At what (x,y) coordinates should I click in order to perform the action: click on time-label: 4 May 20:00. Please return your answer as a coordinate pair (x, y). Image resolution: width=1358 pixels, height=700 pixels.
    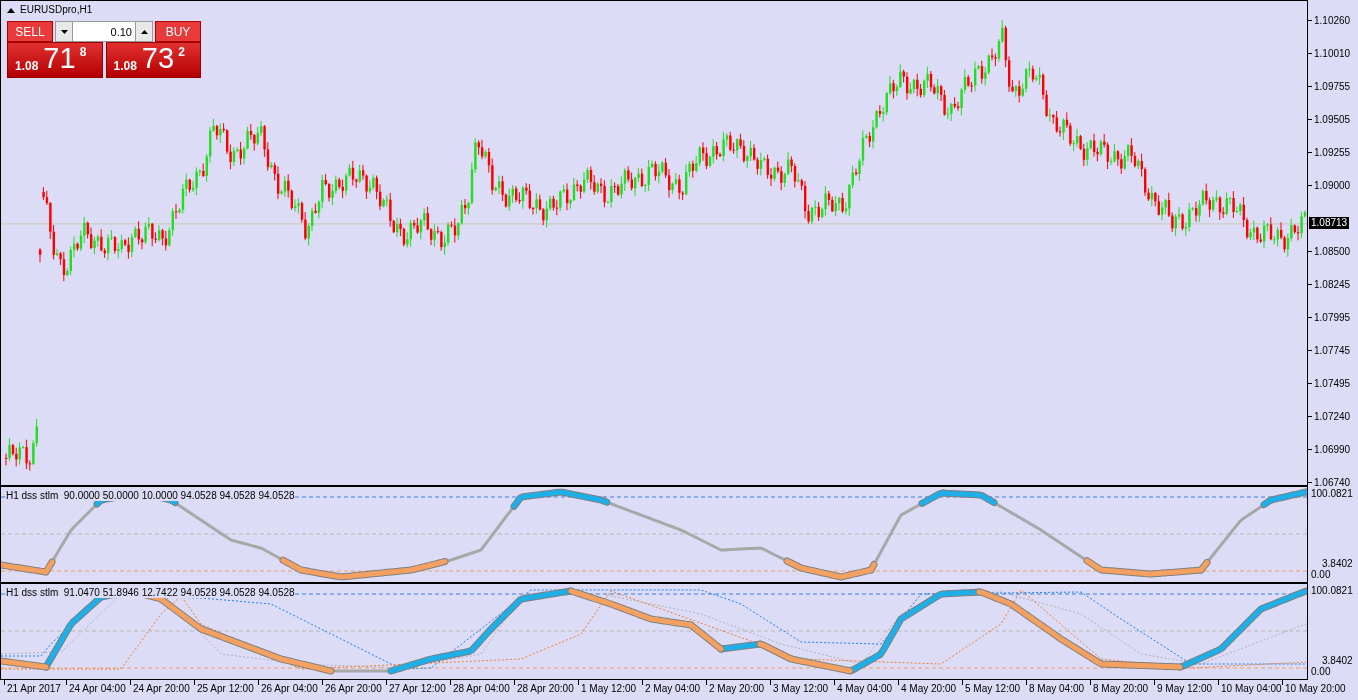
    Looking at the image, I should click on (929, 688).